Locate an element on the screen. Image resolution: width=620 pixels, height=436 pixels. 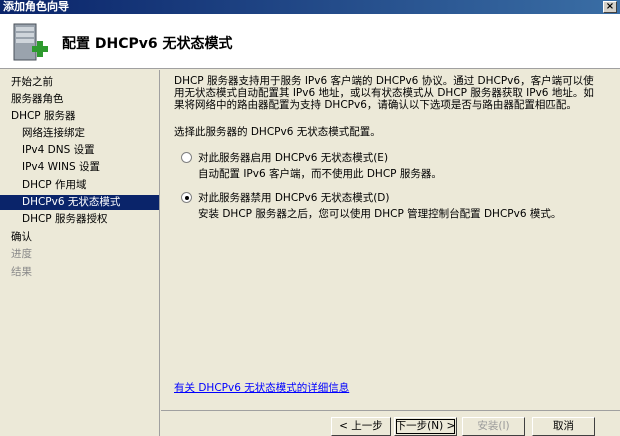
page-title: 配置 DHCPv6 无状态模式 is located at coordinates (147, 44).